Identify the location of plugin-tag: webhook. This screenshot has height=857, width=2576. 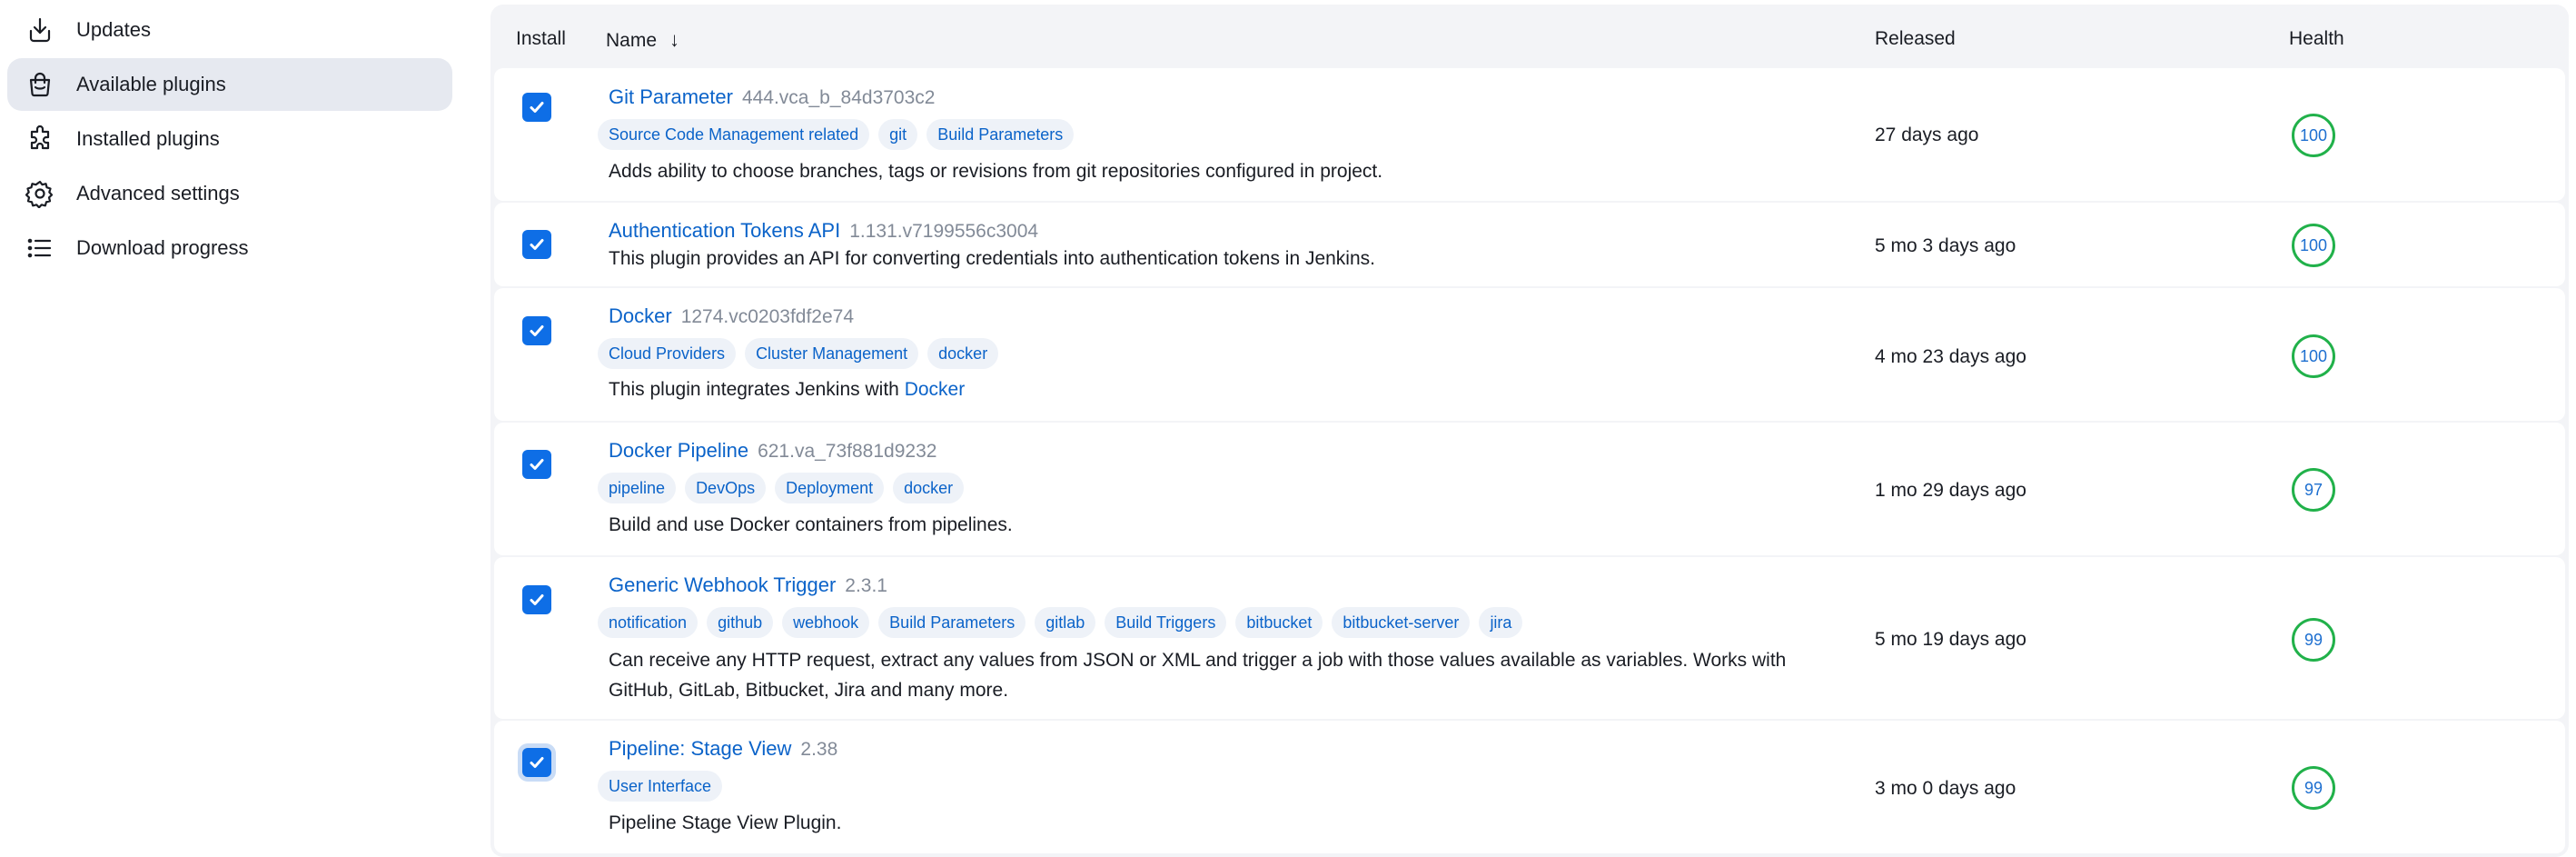
(826, 622).